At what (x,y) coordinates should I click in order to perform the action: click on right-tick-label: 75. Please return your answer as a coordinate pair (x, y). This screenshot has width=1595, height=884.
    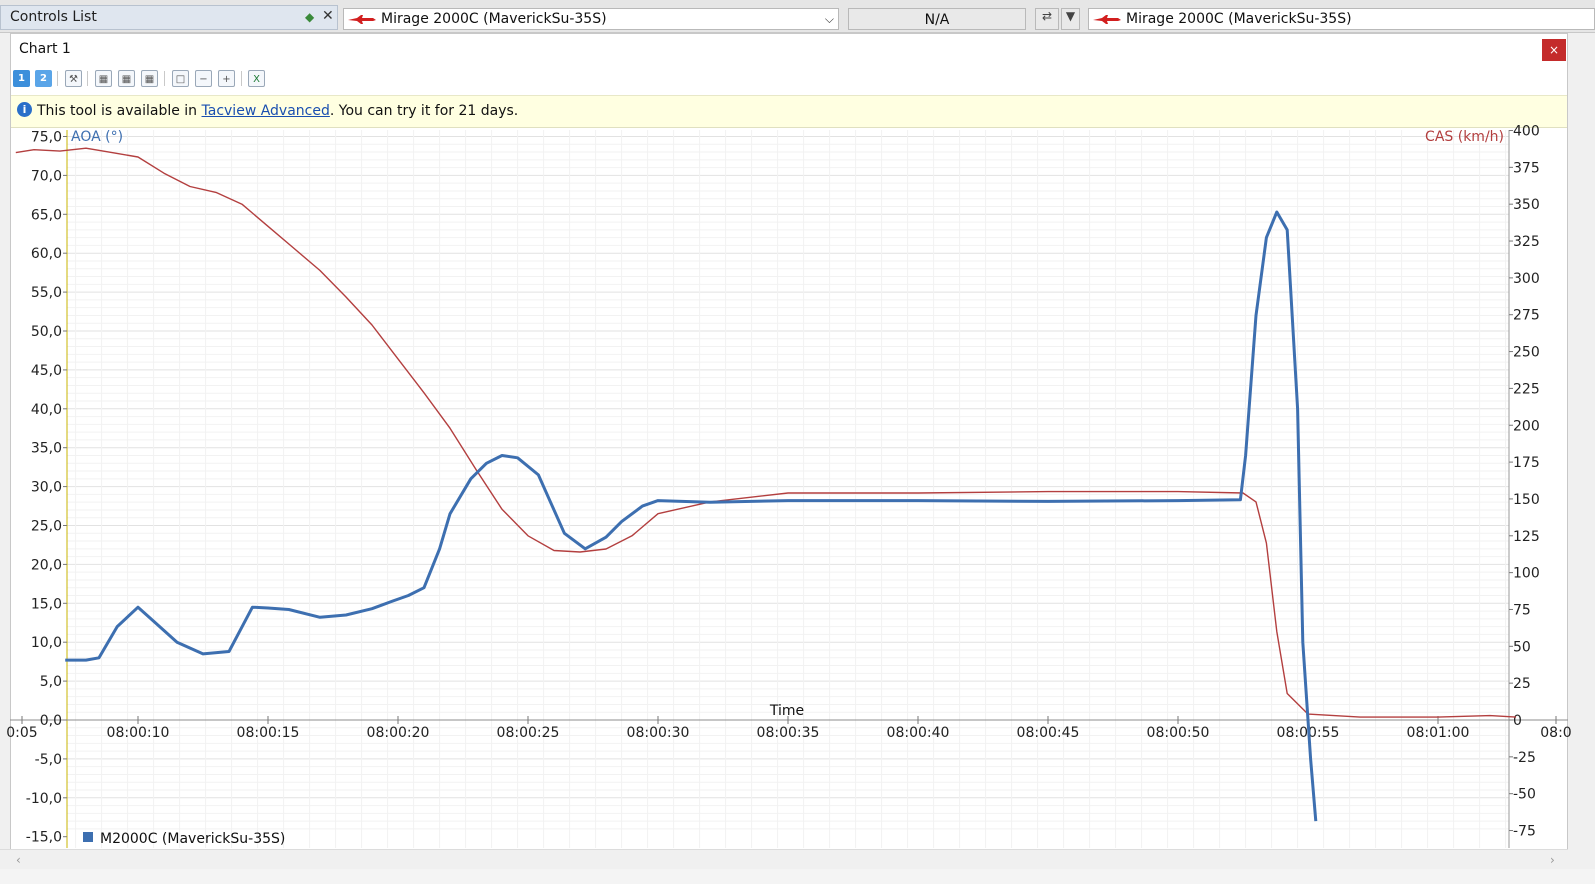
    Looking at the image, I should click on (1522, 610).